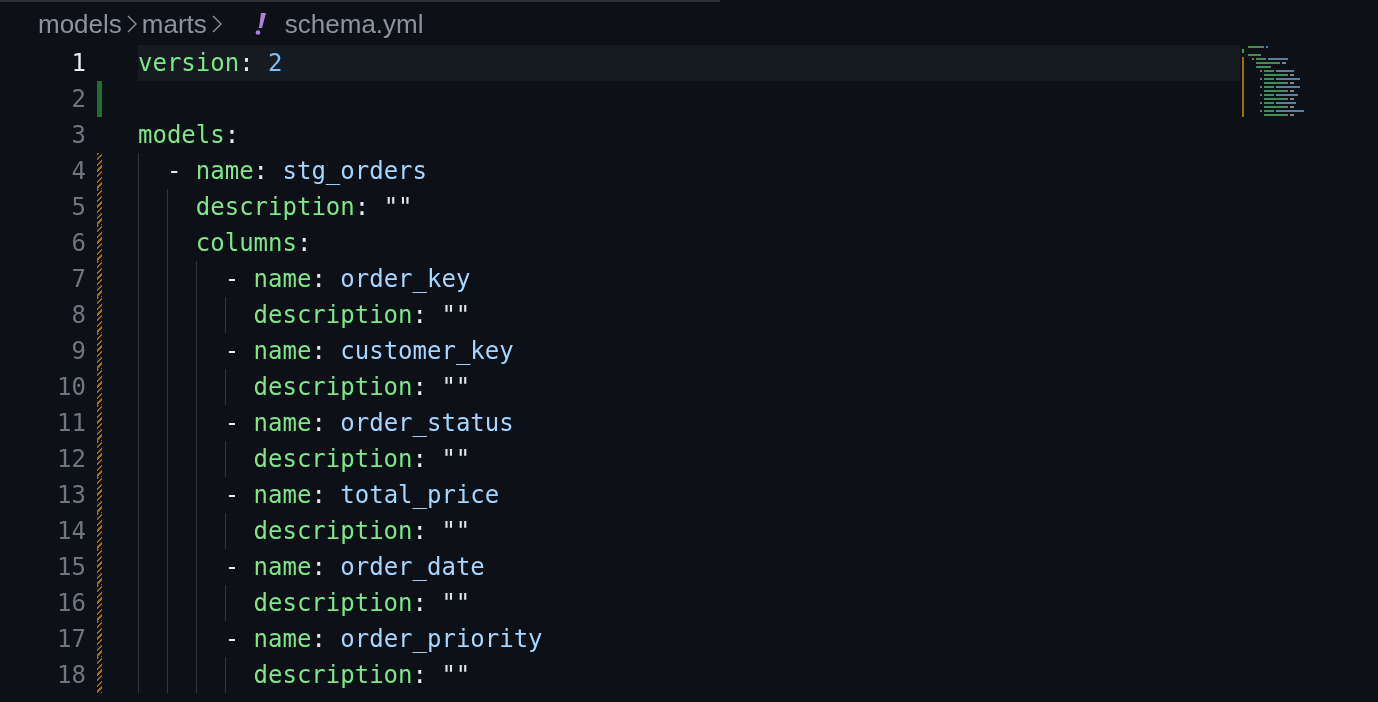 The width and height of the screenshot is (1378, 702). Describe the element at coordinates (369, 423) in the screenshot. I see `code-line: - name: order_status` at that location.